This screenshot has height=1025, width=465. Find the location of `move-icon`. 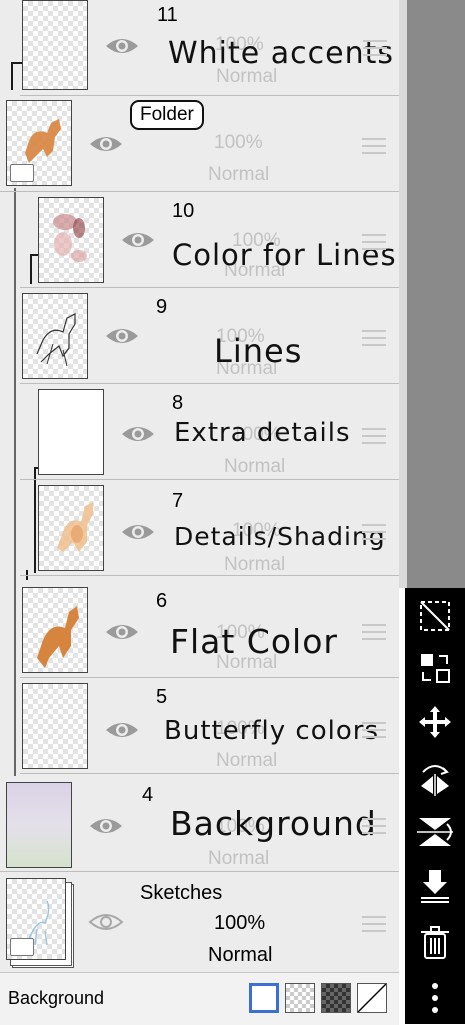

move-icon is located at coordinates (435, 722).